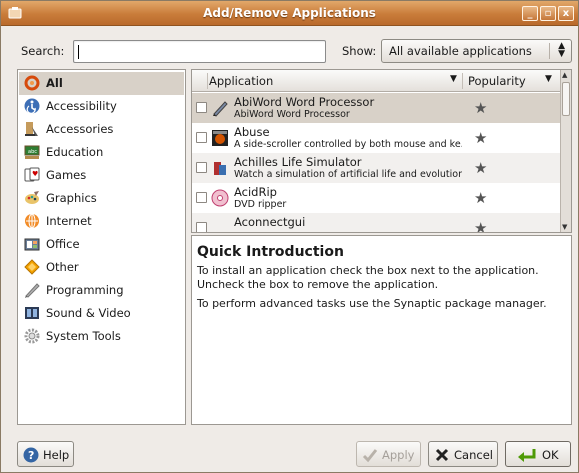  What do you see at coordinates (241, 81) in the screenshot?
I see `column-header-application: Application` at bounding box center [241, 81].